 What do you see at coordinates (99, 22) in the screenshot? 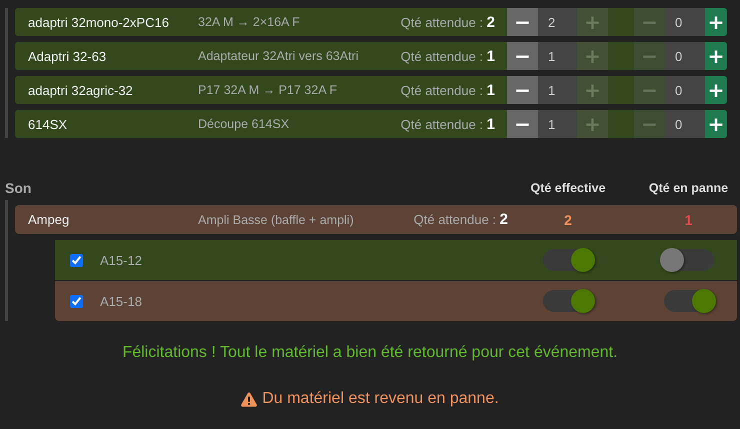
I see `item-name: adaptri 32mono-2xPC16` at bounding box center [99, 22].